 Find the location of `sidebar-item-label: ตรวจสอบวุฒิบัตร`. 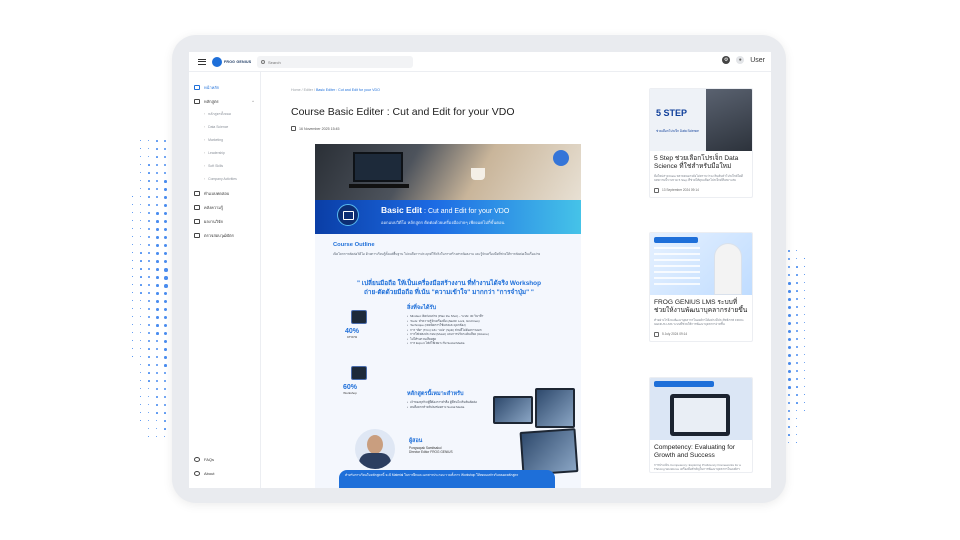

sidebar-item-label: ตรวจสอบวุฒิบัตร is located at coordinates (219, 235).